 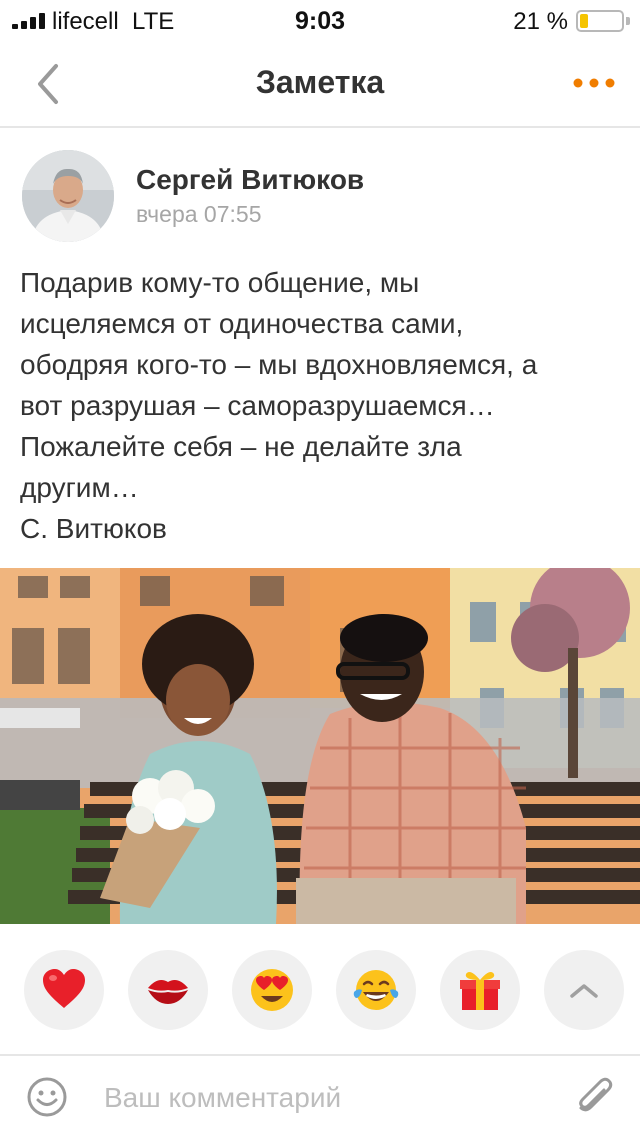 What do you see at coordinates (320, 990) in the screenshot?
I see `reactions-bar` at bounding box center [320, 990].